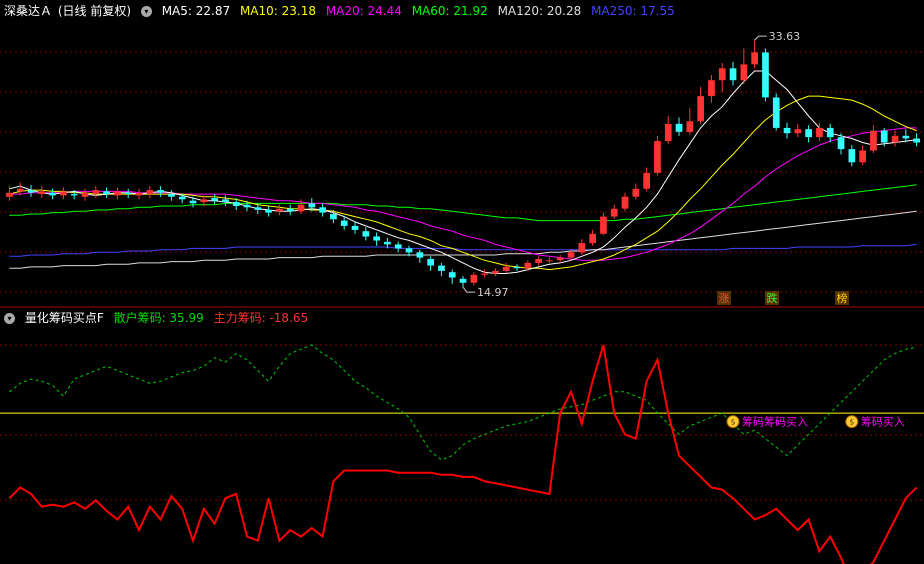 This screenshot has width=924, height=564. What do you see at coordinates (842, 298) in the screenshot?
I see `badge-2: 榜` at bounding box center [842, 298].